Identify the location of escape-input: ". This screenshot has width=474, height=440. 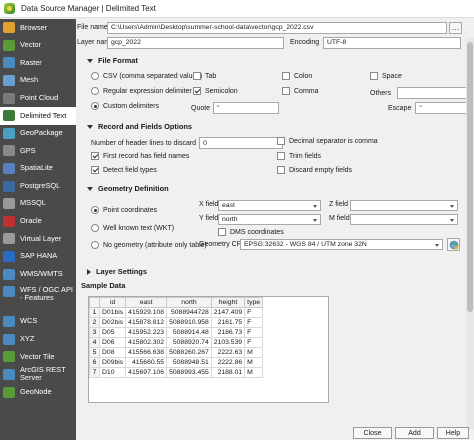
(444, 108).